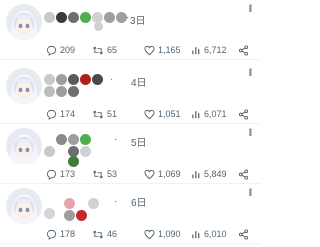  I want to click on like-button: 1,051, so click(162, 114).